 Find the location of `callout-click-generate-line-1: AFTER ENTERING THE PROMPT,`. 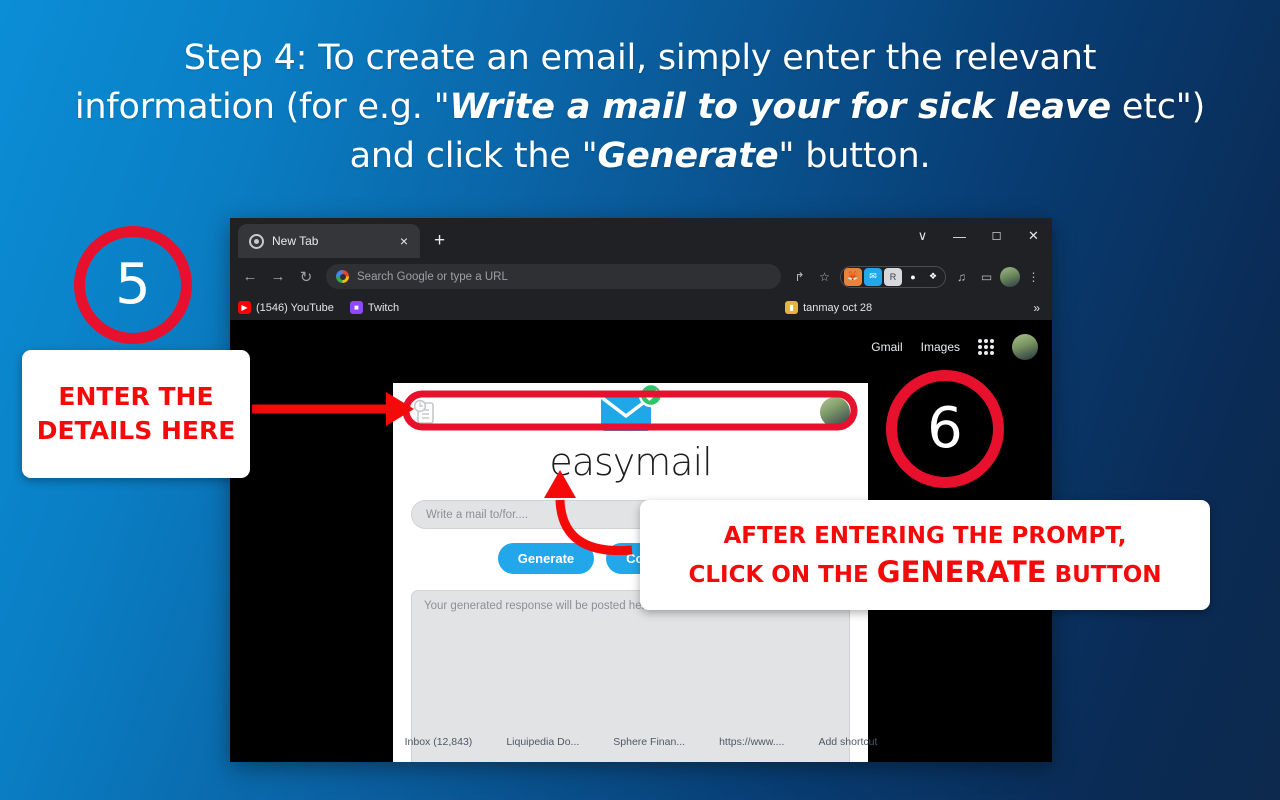

callout-click-generate-line-1: AFTER ENTERING THE PROMPT, is located at coordinates (925, 535).